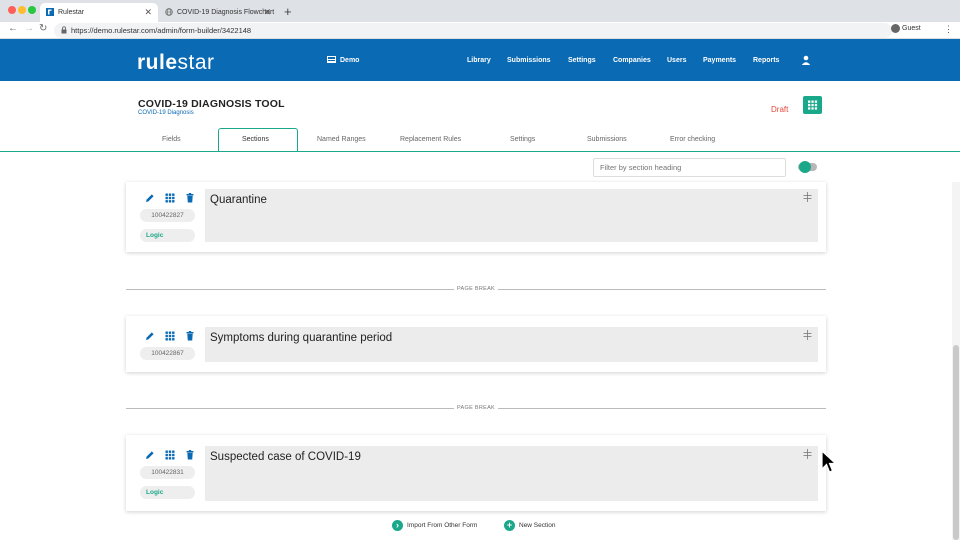 This screenshot has height=540, width=960. What do you see at coordinates (480, 151) in the screenshot?
I see `tab-underline` at bounding box center [480, 151].